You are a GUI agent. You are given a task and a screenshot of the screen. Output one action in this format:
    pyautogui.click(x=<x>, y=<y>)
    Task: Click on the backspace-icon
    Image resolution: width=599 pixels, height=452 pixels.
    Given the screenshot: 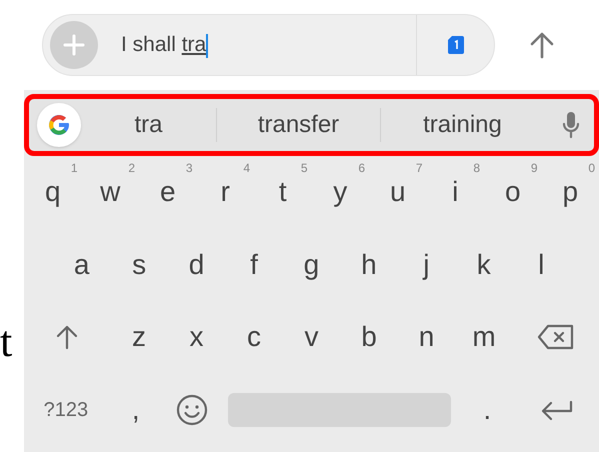 What is the action you would take?
    pyautogui.click(x=555, y=337)
    